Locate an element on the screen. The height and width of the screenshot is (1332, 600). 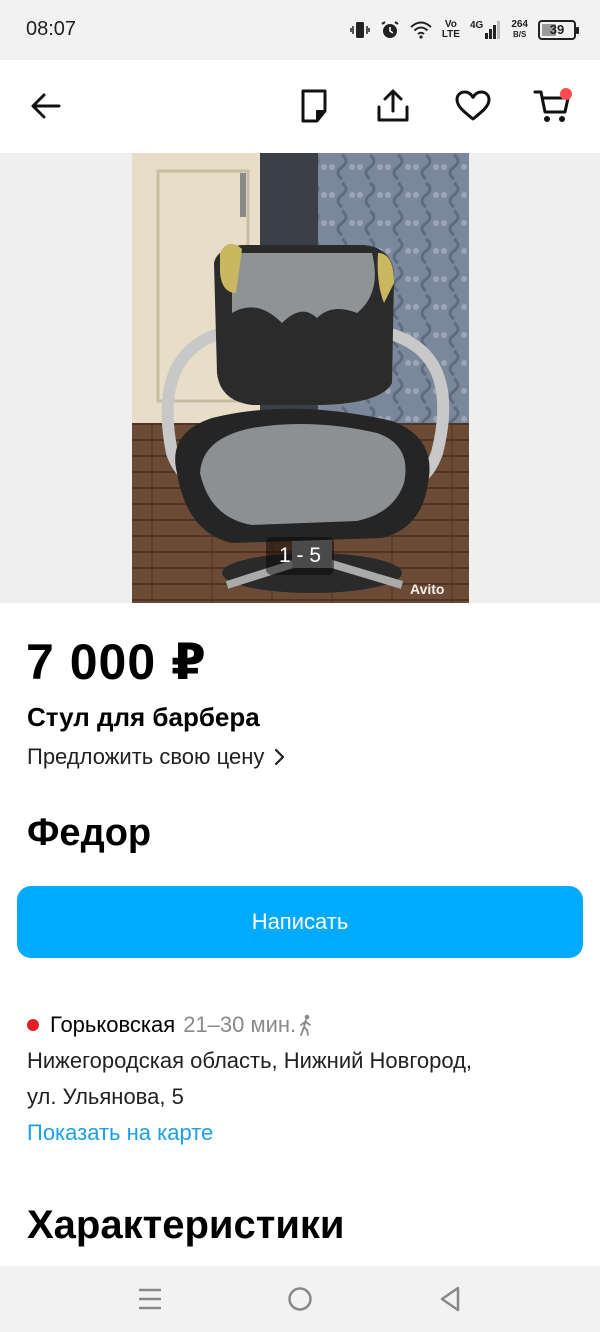
menu-icon is located at coordinates (150, 1299).